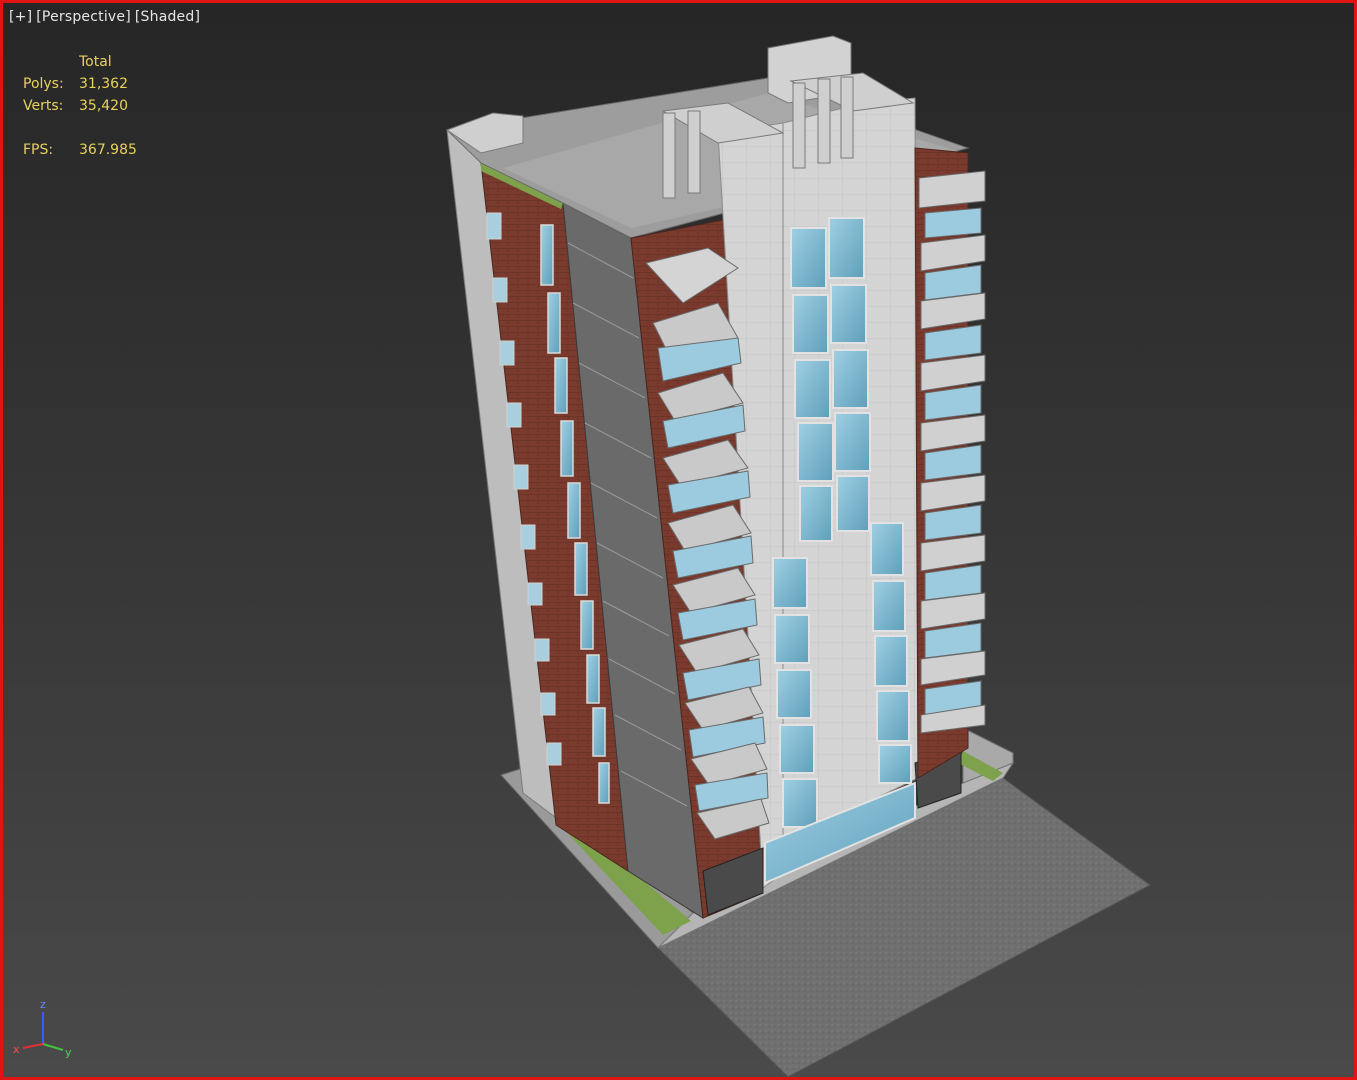  What do you see at coordinates (167, 17) in the screenshot?
I see `shading-mode-button: [Shaded]` at bounding box center [167, 17].